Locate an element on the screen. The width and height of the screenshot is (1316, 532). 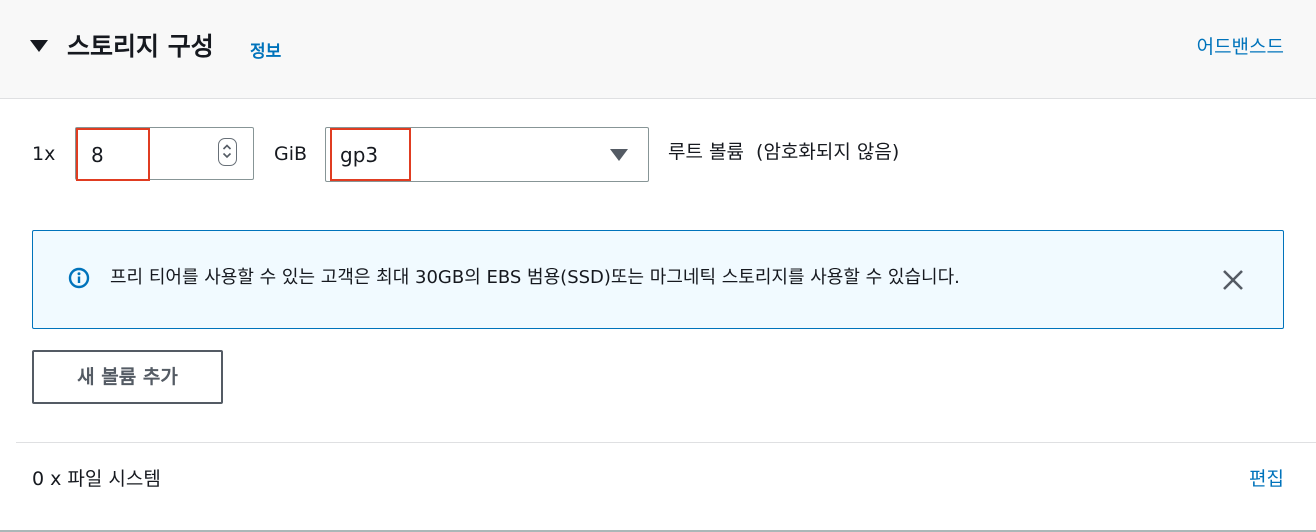
dropdown-caret-icon is located at coordinates (619, 155).